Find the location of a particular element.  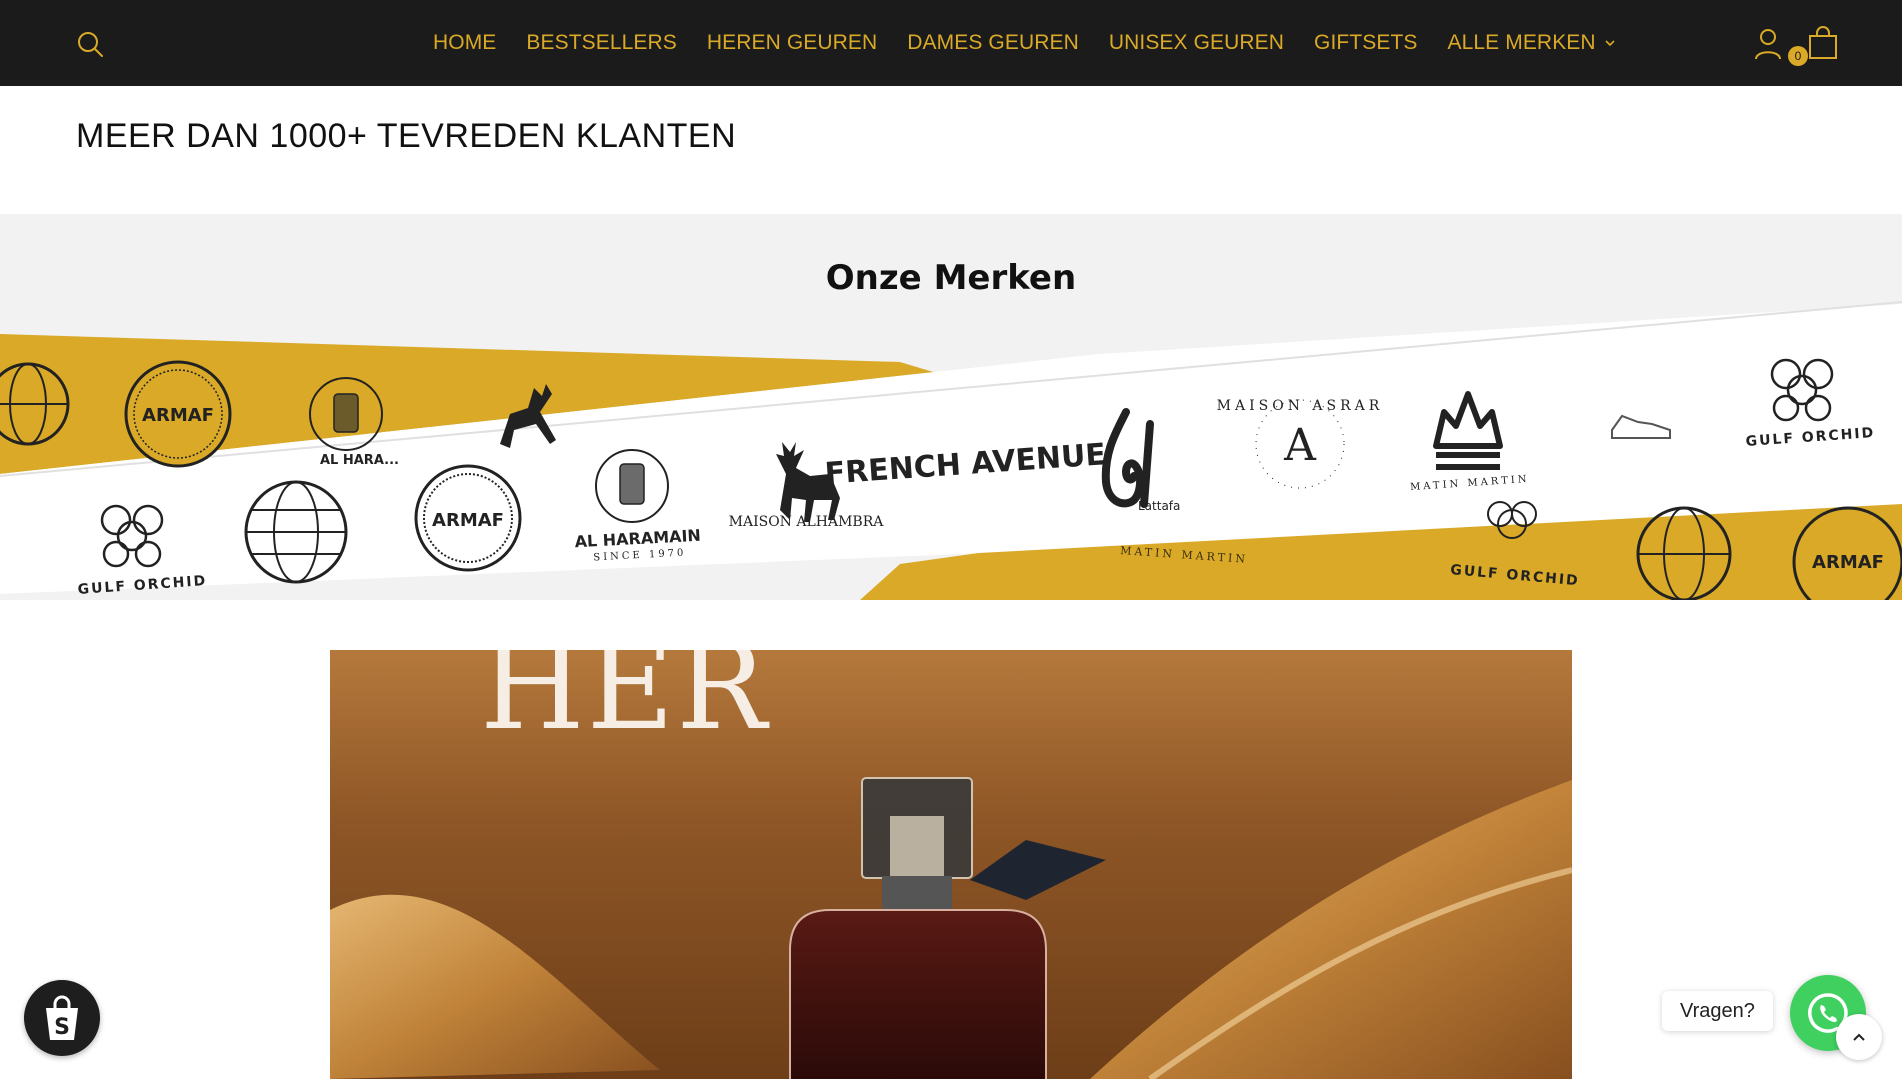

nav-heren-label: HEREN GEUREN is located at coordinates (792, 42).